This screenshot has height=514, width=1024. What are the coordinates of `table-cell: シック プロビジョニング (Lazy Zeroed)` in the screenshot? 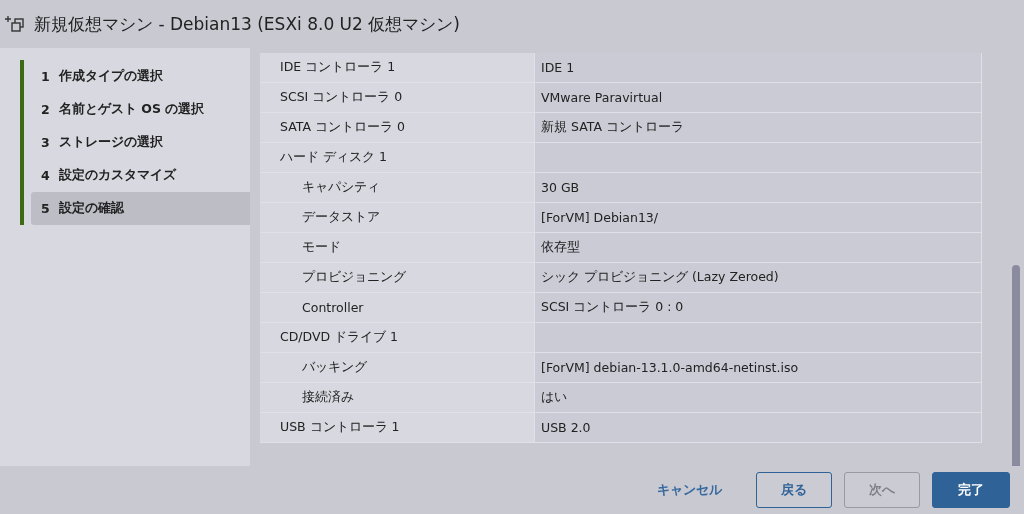 It's located at (758, 277).